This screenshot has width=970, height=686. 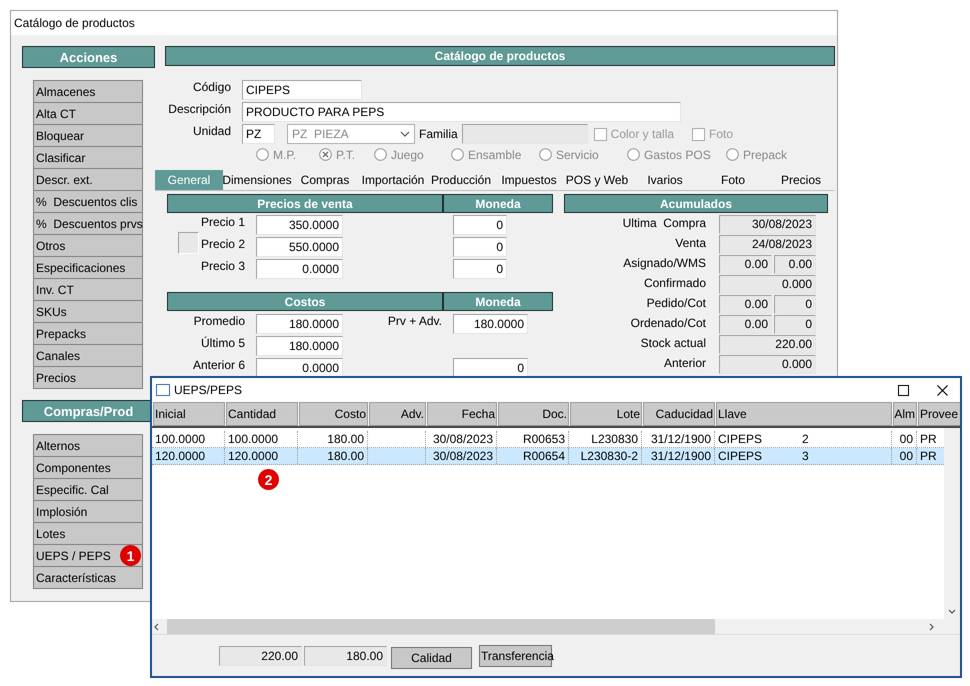 What do you see at coordinates (88, 113) in the screenshot?
I see `sidebar-button: Alta CT` at bounding box center [88, 113].